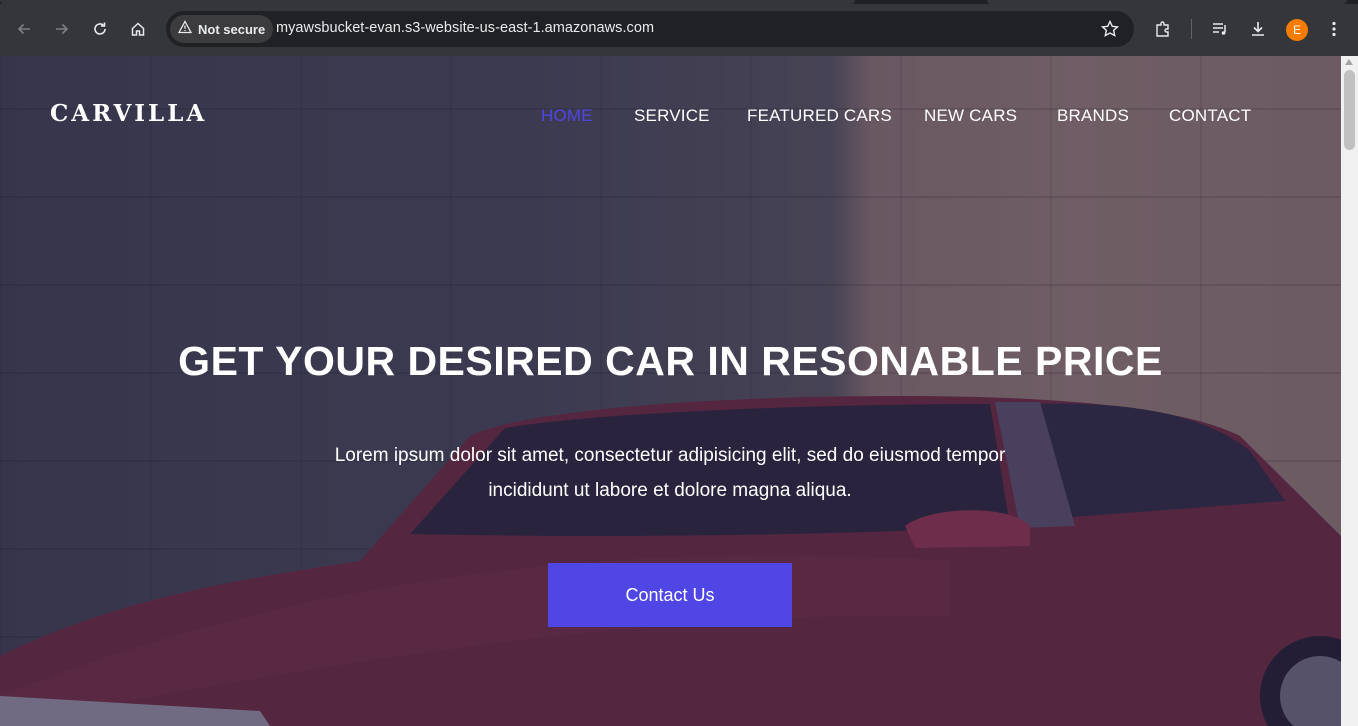 The height and width of the screenshot is (726, 1358). Describe the element at coordinates (1167, 2) in the screenshot. I see `inactive-tab-edge` at that location.